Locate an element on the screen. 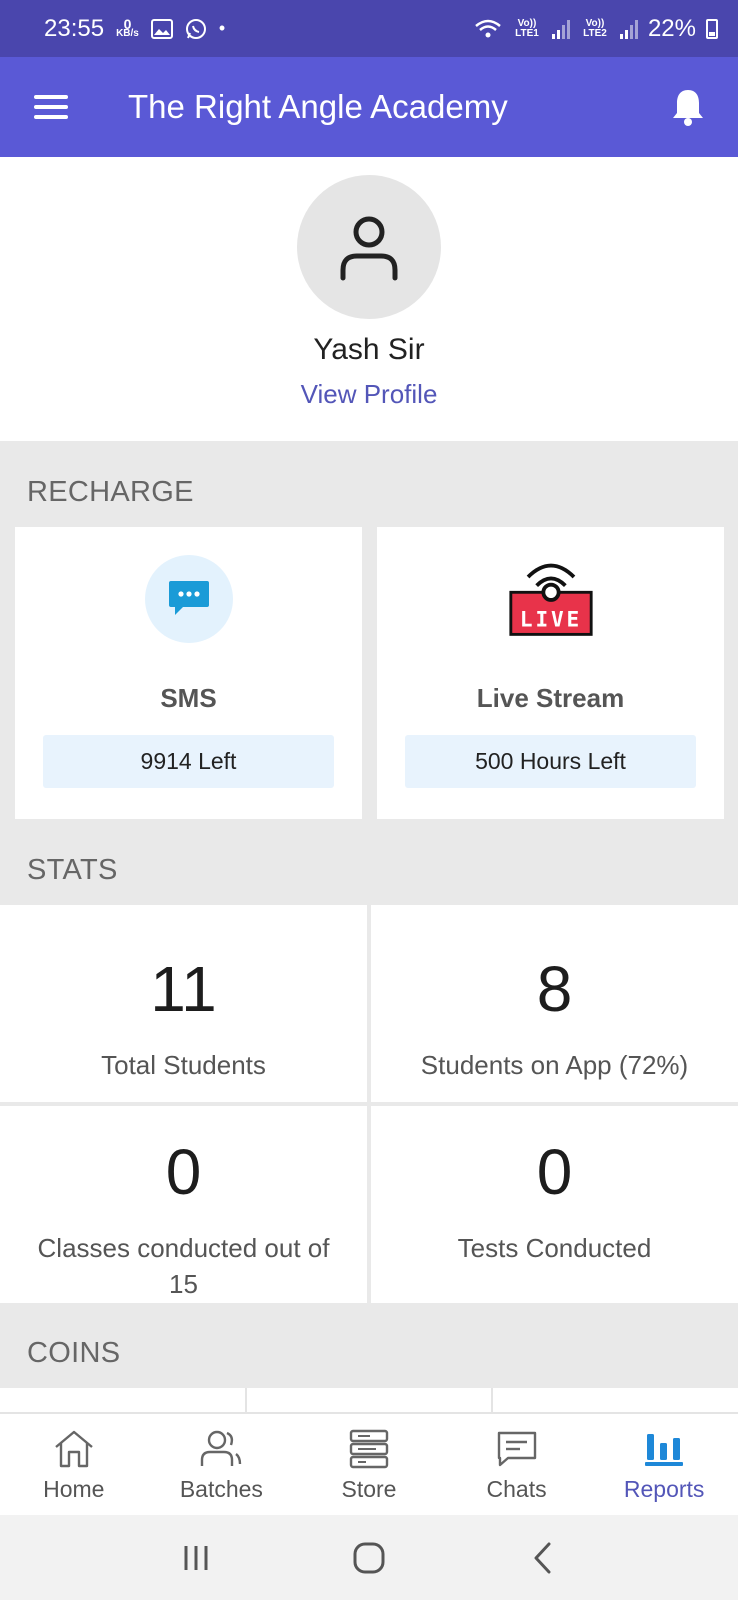 The width and height of the screenshot is (738, 1600). stat-students-on-app: 8 Students on App (72%) is located at coordinates (554, 1003).